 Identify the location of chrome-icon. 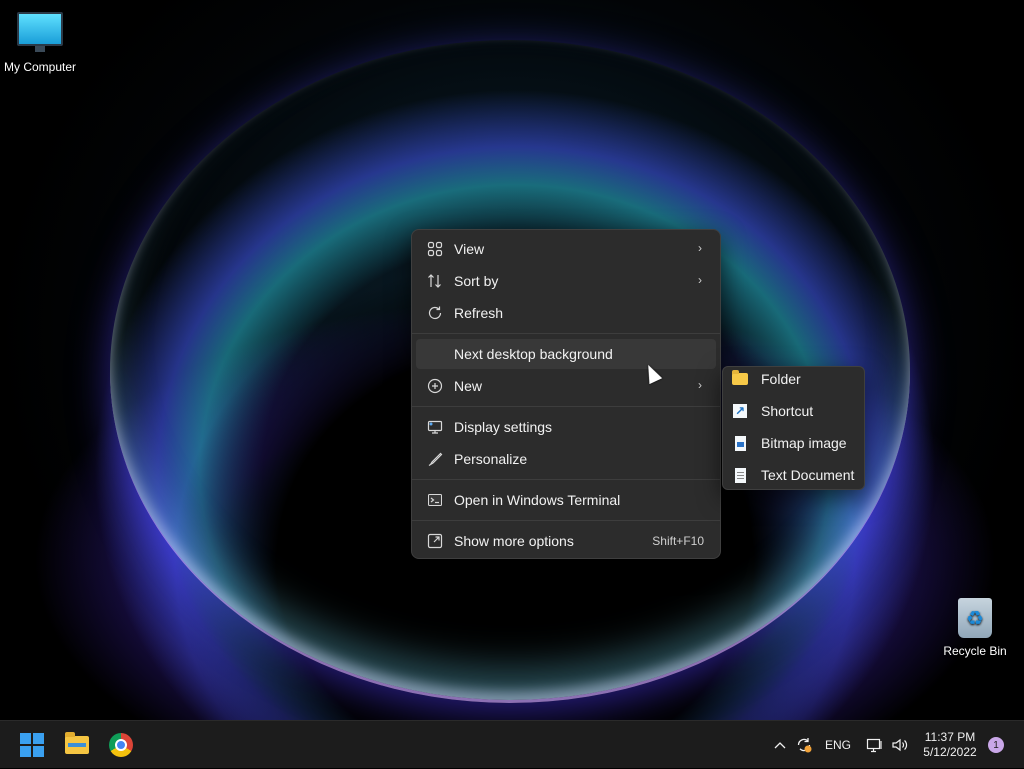
(121, 745).